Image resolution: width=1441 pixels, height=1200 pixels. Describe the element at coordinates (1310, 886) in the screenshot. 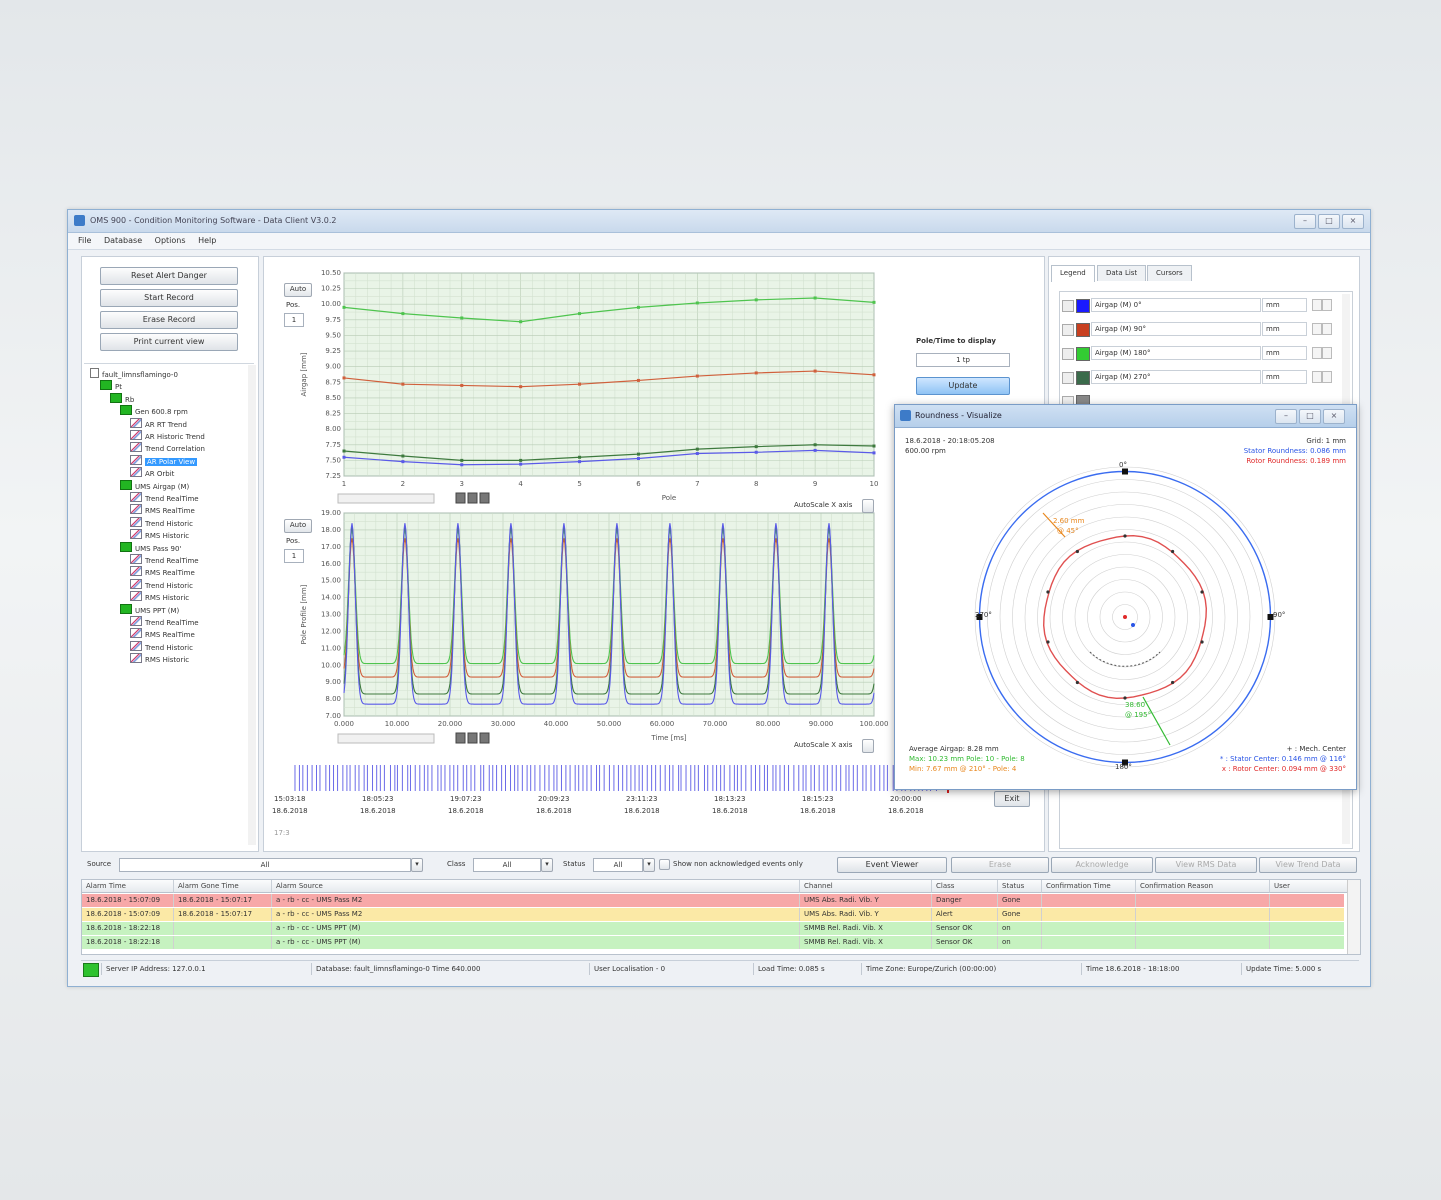

I see `column-header: User` at that location.